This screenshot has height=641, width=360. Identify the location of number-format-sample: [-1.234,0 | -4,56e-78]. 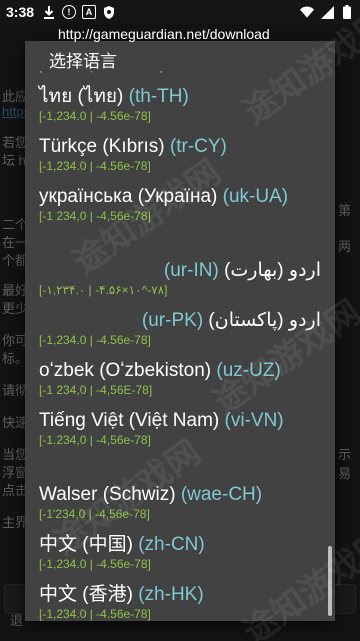
(95, 440).